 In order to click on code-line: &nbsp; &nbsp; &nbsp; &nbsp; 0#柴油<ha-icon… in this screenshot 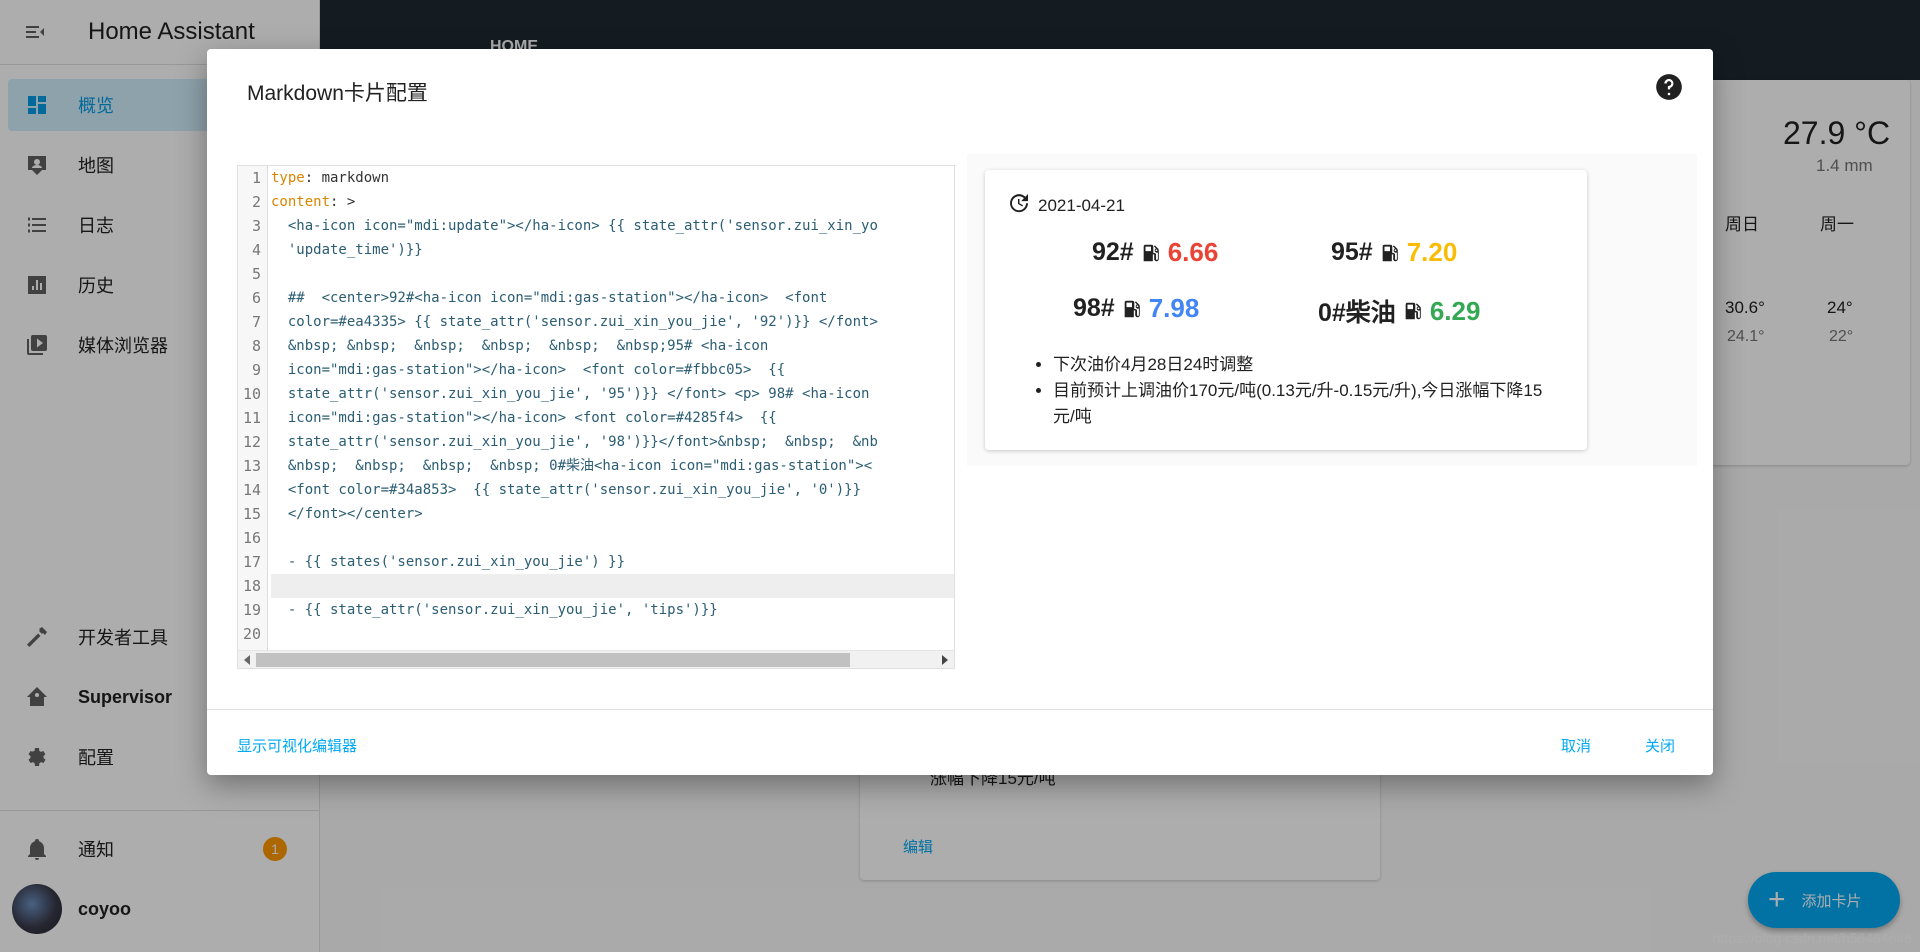, I will do `click(571, 466)`.